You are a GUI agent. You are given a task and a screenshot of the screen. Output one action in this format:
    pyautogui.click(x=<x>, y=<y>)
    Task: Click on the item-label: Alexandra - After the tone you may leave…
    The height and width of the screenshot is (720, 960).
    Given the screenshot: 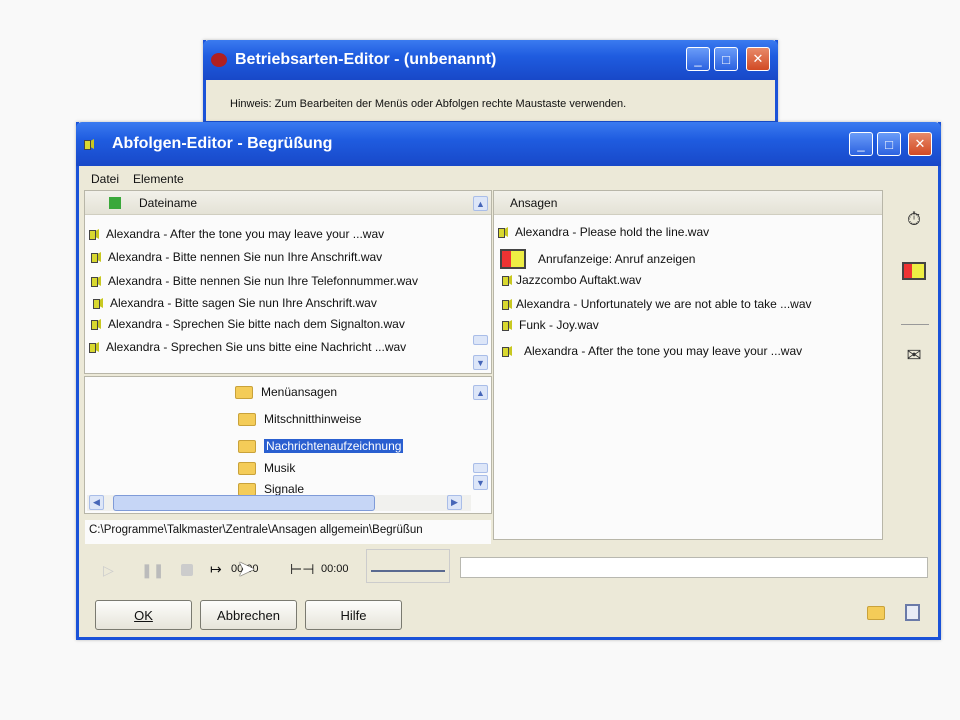 What is the action you would take?
    pyautogui.click(x=663, y=351)
    